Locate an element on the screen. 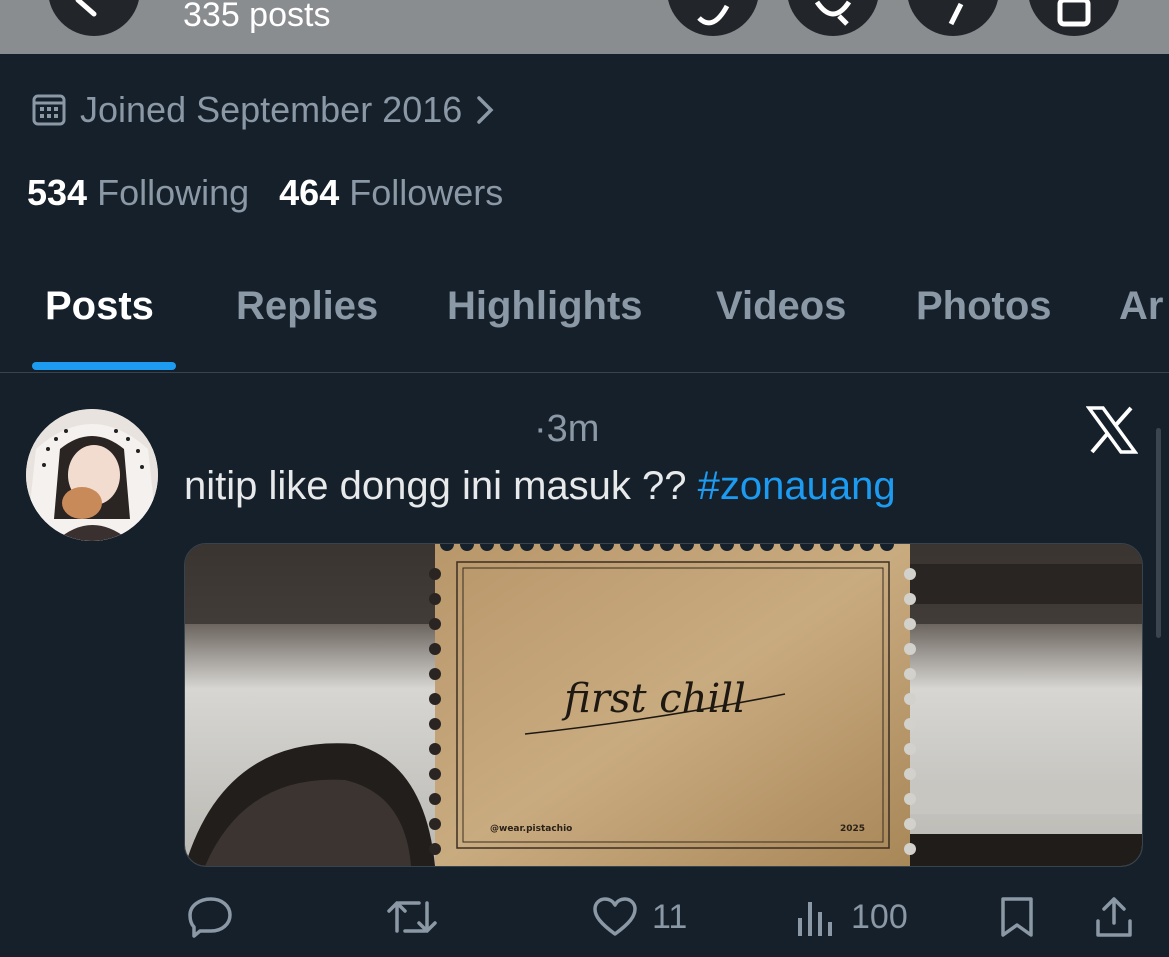  grok-button is located at coordinates (713, 18).